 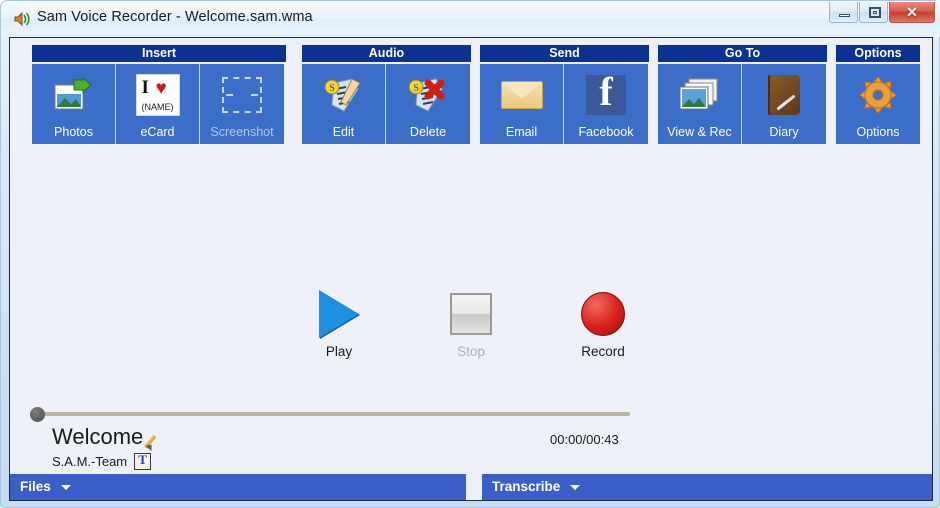 What do you see at coordinates (343, 95) in the screenshot?
I see `audio-edit-icon: S` at bounding box center [343, 95].